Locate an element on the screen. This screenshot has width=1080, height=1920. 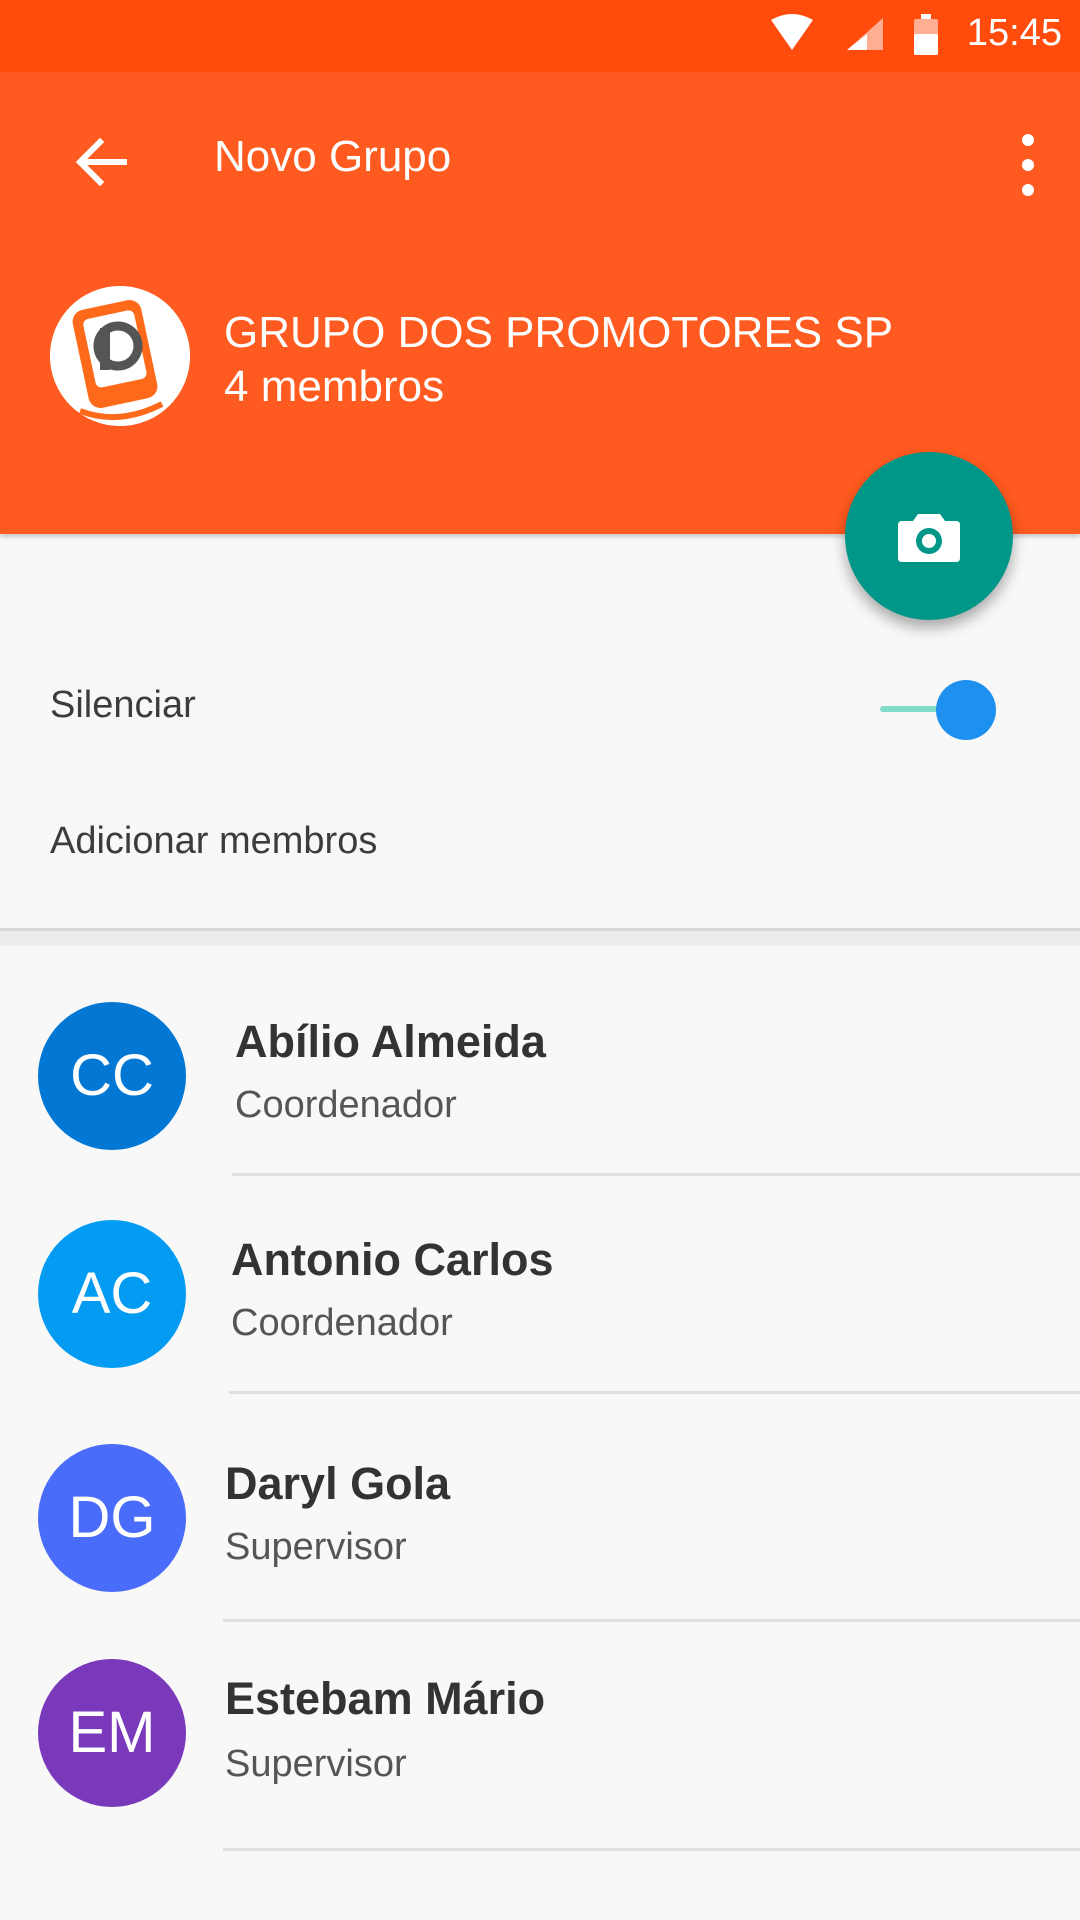
more-vert-icon is located at coordinates (1028, 165).